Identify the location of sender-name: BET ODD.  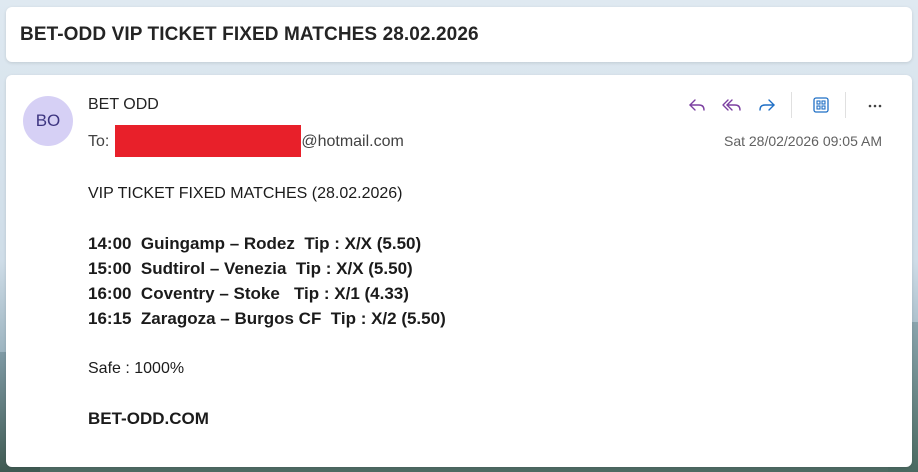
(123, 105).